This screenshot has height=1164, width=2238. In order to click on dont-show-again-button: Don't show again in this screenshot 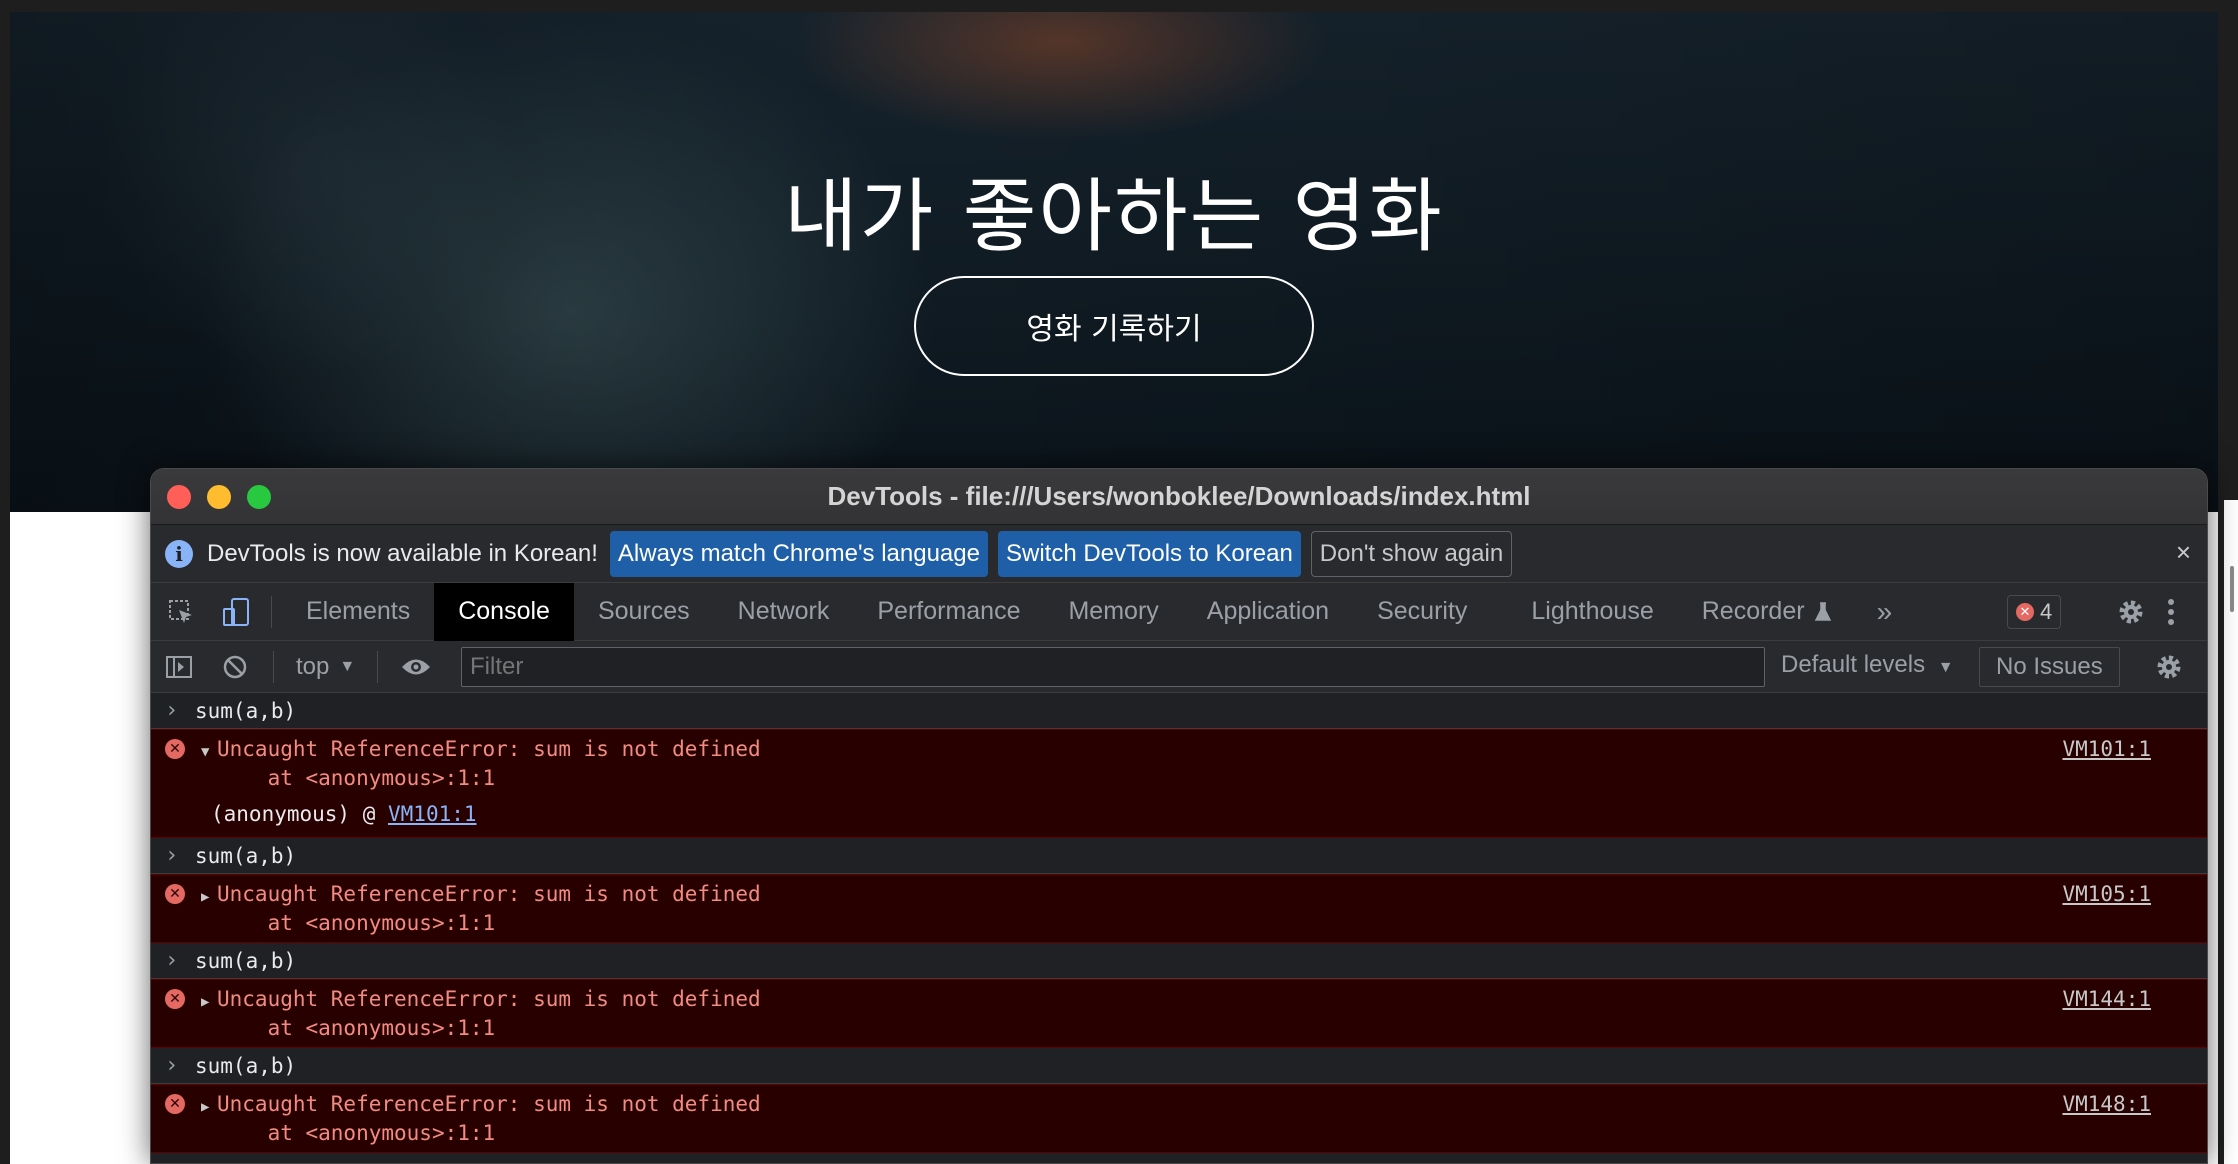, I will do `click(1411, 553)`.